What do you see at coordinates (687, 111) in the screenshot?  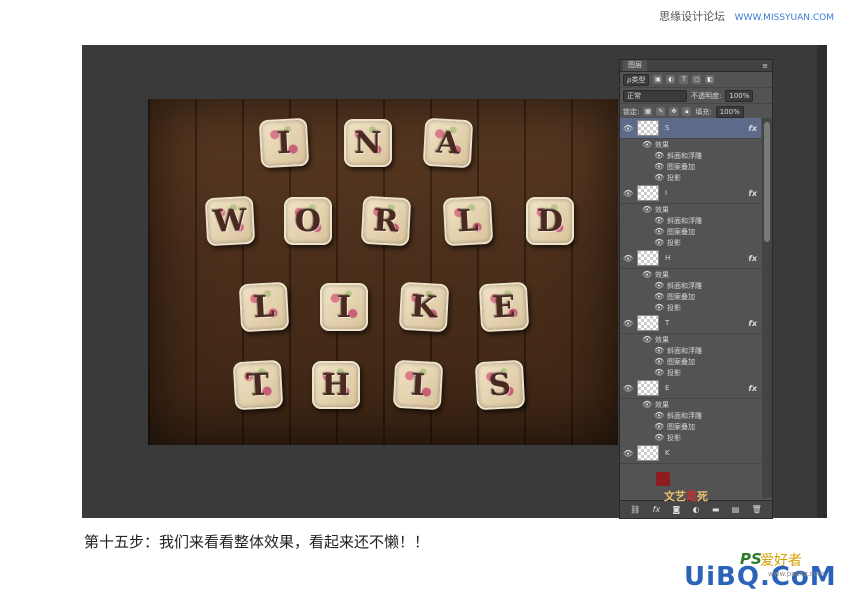 I see `lock-all-icon: 🔒︎` at bounding box center [687, 111].